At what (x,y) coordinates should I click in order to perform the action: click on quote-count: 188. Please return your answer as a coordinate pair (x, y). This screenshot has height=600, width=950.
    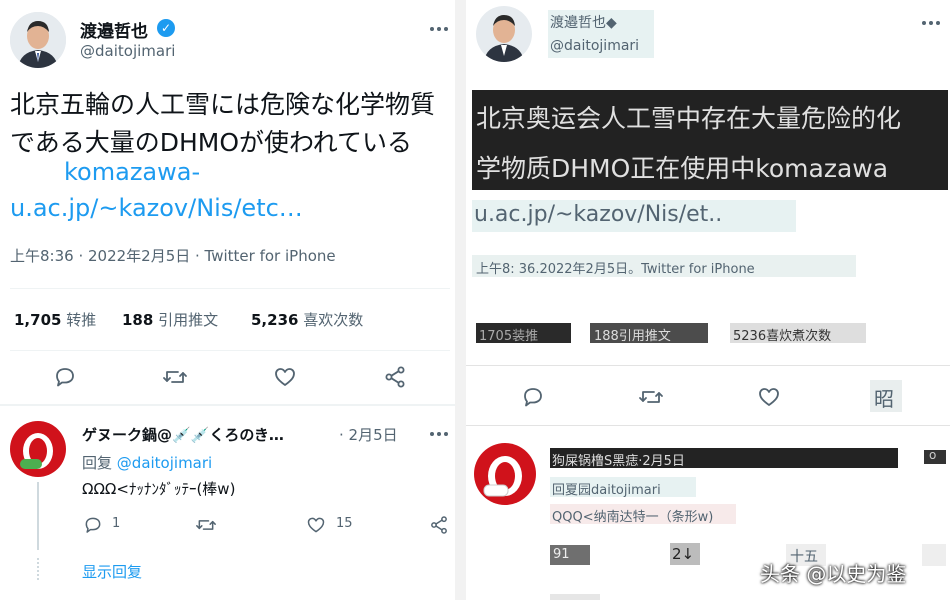
    Looking at the image, I should click on (138, 320).